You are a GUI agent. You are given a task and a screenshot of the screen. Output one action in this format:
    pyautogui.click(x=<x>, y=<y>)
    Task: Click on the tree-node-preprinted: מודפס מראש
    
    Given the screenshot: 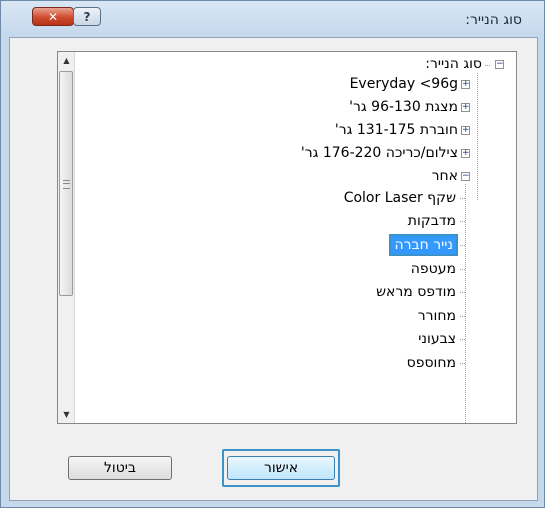 What is the action you would take?
    pyautogui.click(x=416, y=292)
    